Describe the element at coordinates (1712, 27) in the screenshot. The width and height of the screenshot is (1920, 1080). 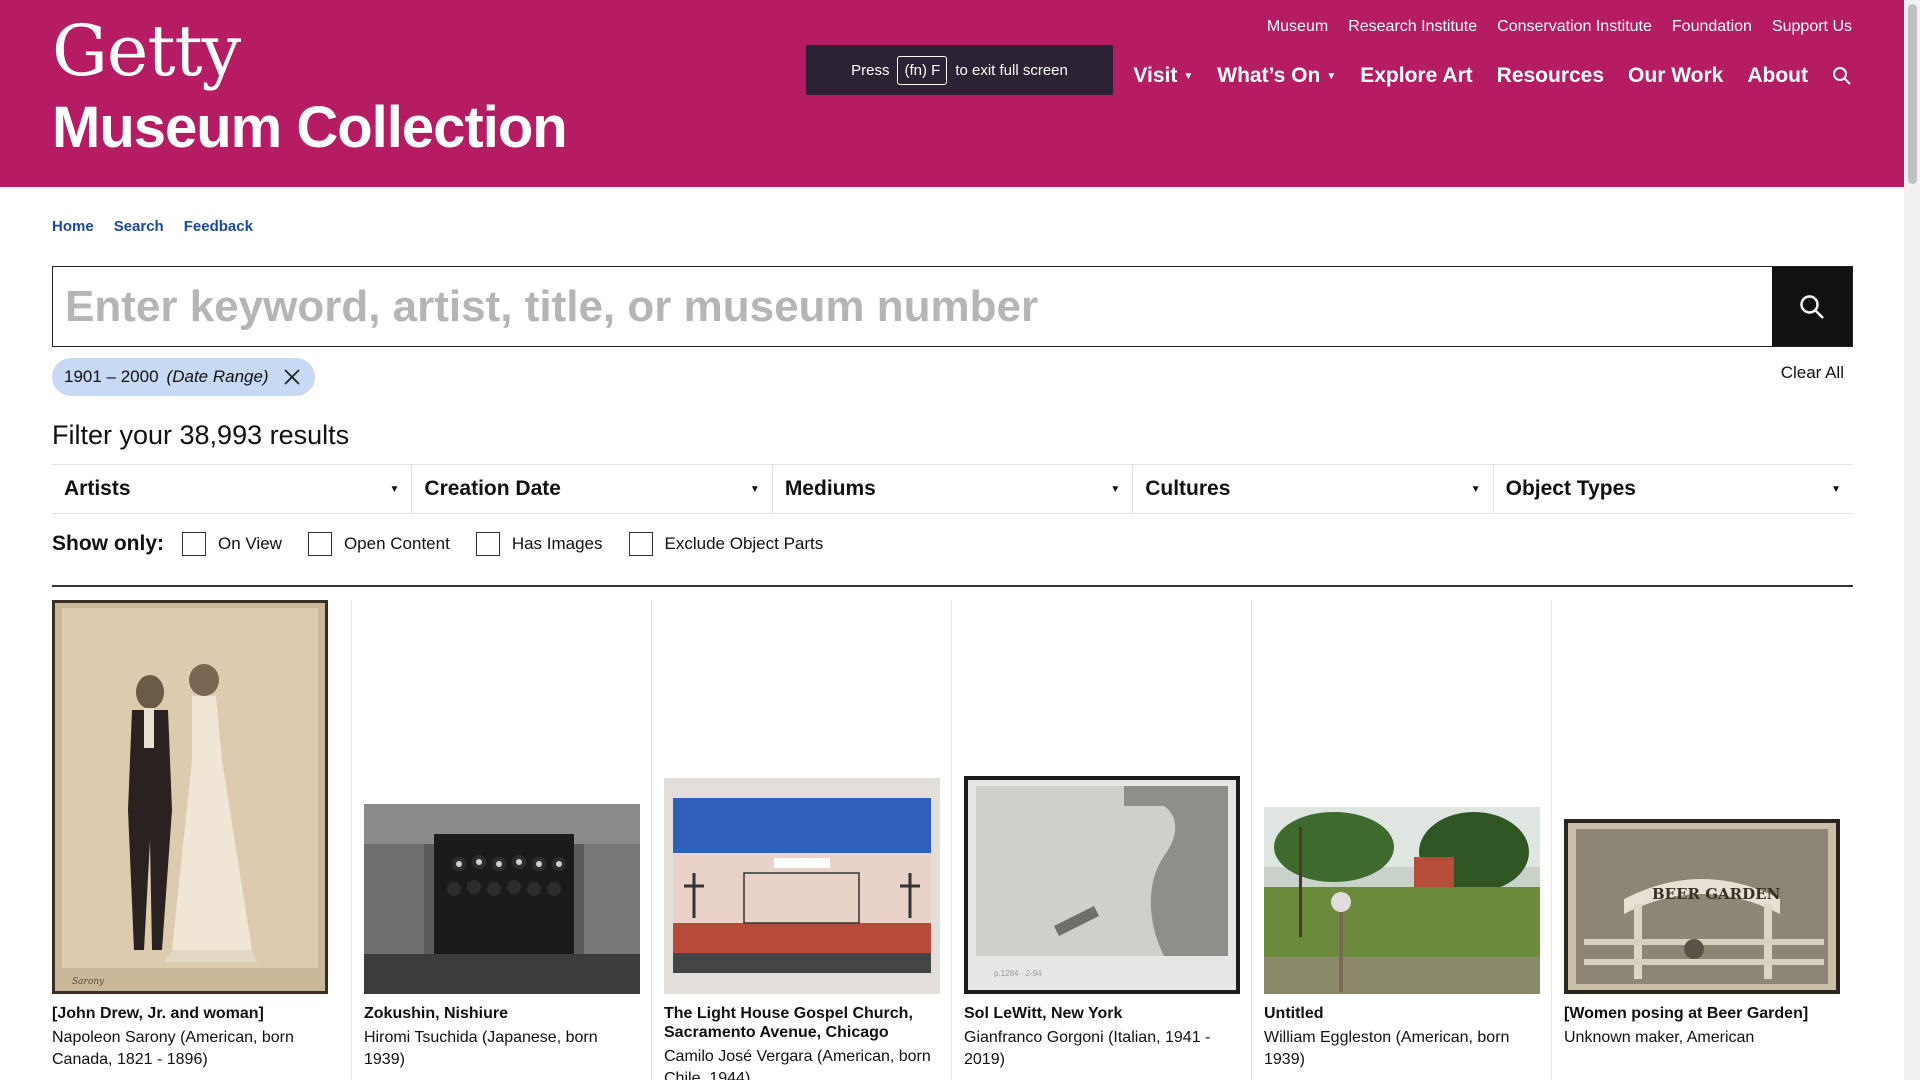
I see `top-link-foundation: Foundation` at that location.